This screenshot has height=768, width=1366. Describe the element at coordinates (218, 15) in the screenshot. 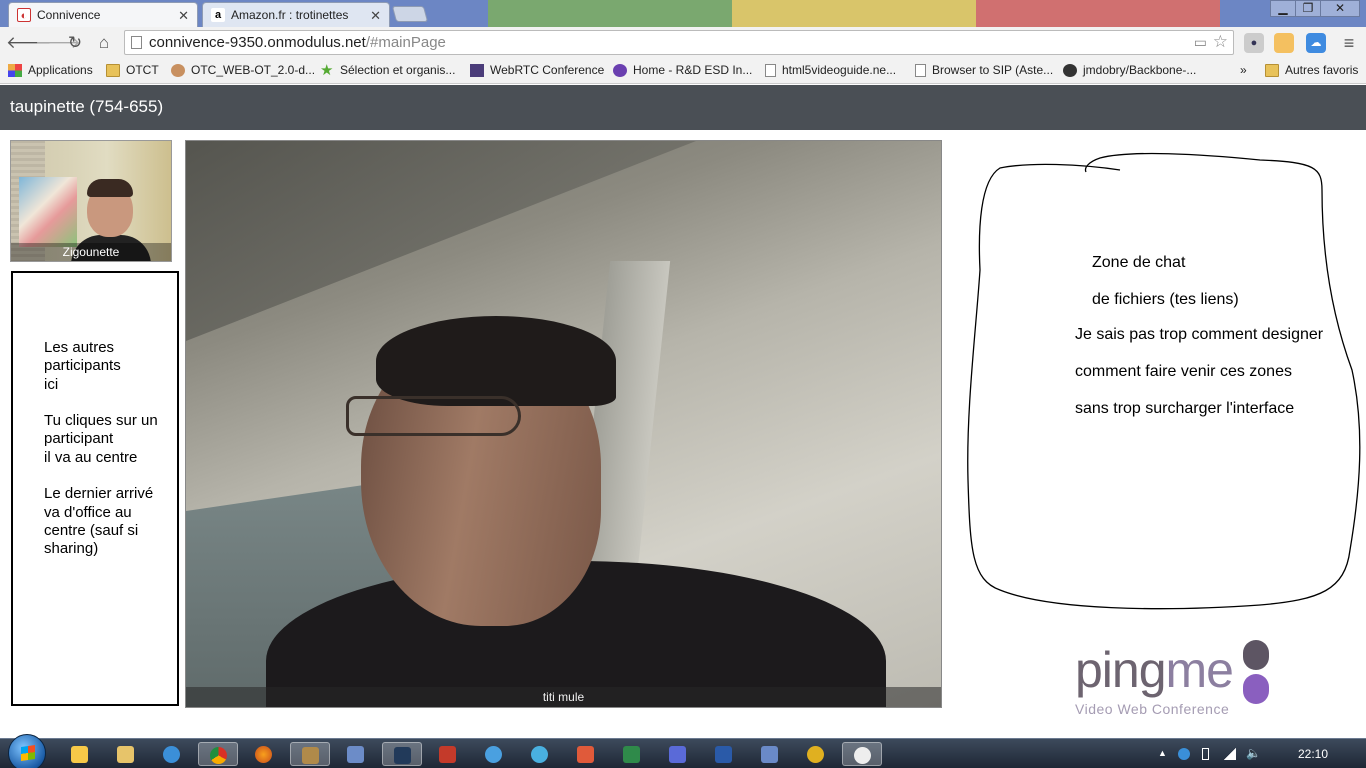

I see `amazon-favicon-icon: a` at that location.